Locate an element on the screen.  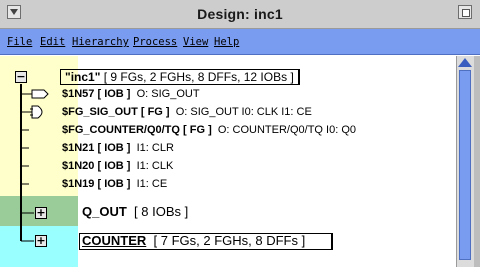
node-detail: O: SIG_OUT I0: CLK I1: CE is located at coordinates (243, 112).